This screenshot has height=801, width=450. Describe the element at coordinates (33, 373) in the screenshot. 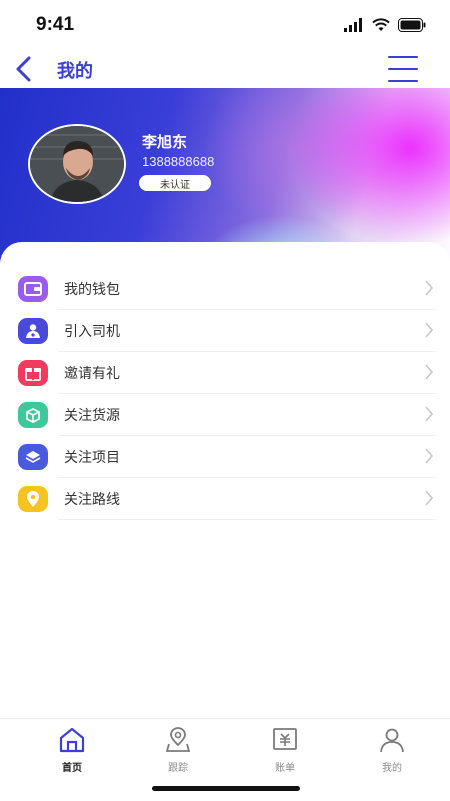

I see `gift-icon` at that location.